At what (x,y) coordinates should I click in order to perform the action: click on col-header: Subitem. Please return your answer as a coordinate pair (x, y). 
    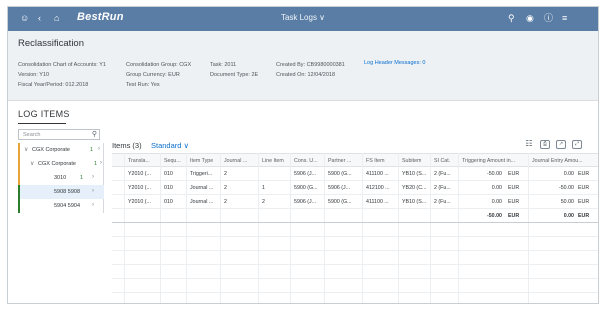
    Looking at the image, I should click on (411, 161).